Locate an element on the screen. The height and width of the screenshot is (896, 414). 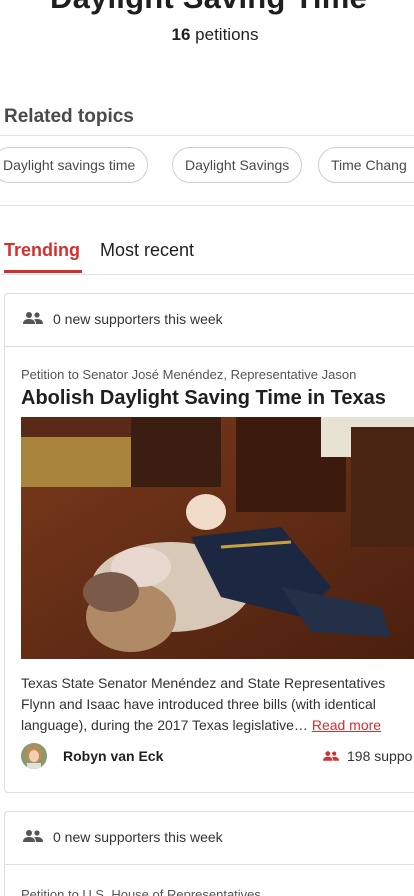
petition-count: 16 petitions is located at coordinates (207, 35).